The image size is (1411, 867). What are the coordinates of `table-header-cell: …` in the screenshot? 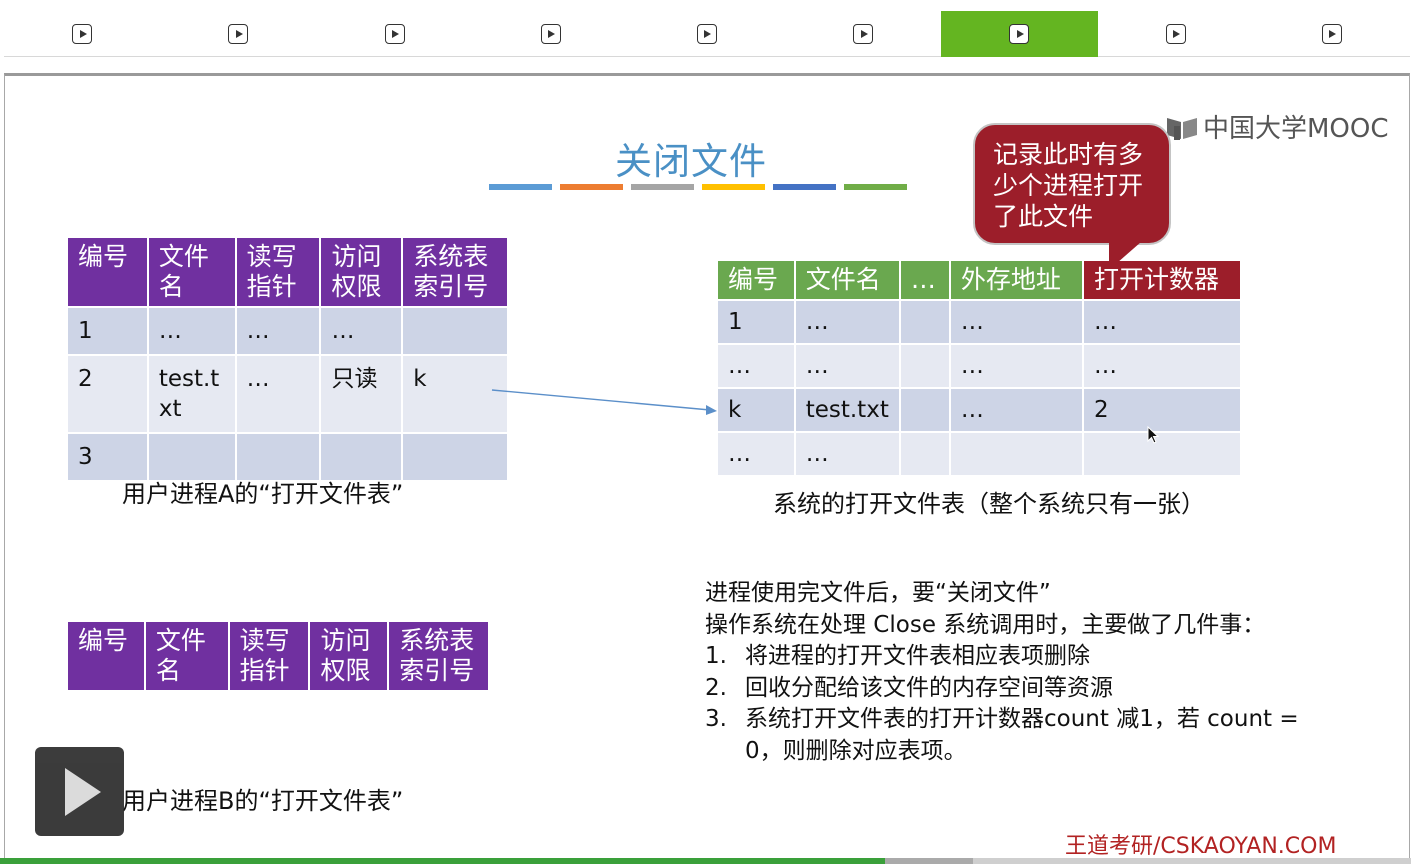 It's located at (925, 280).